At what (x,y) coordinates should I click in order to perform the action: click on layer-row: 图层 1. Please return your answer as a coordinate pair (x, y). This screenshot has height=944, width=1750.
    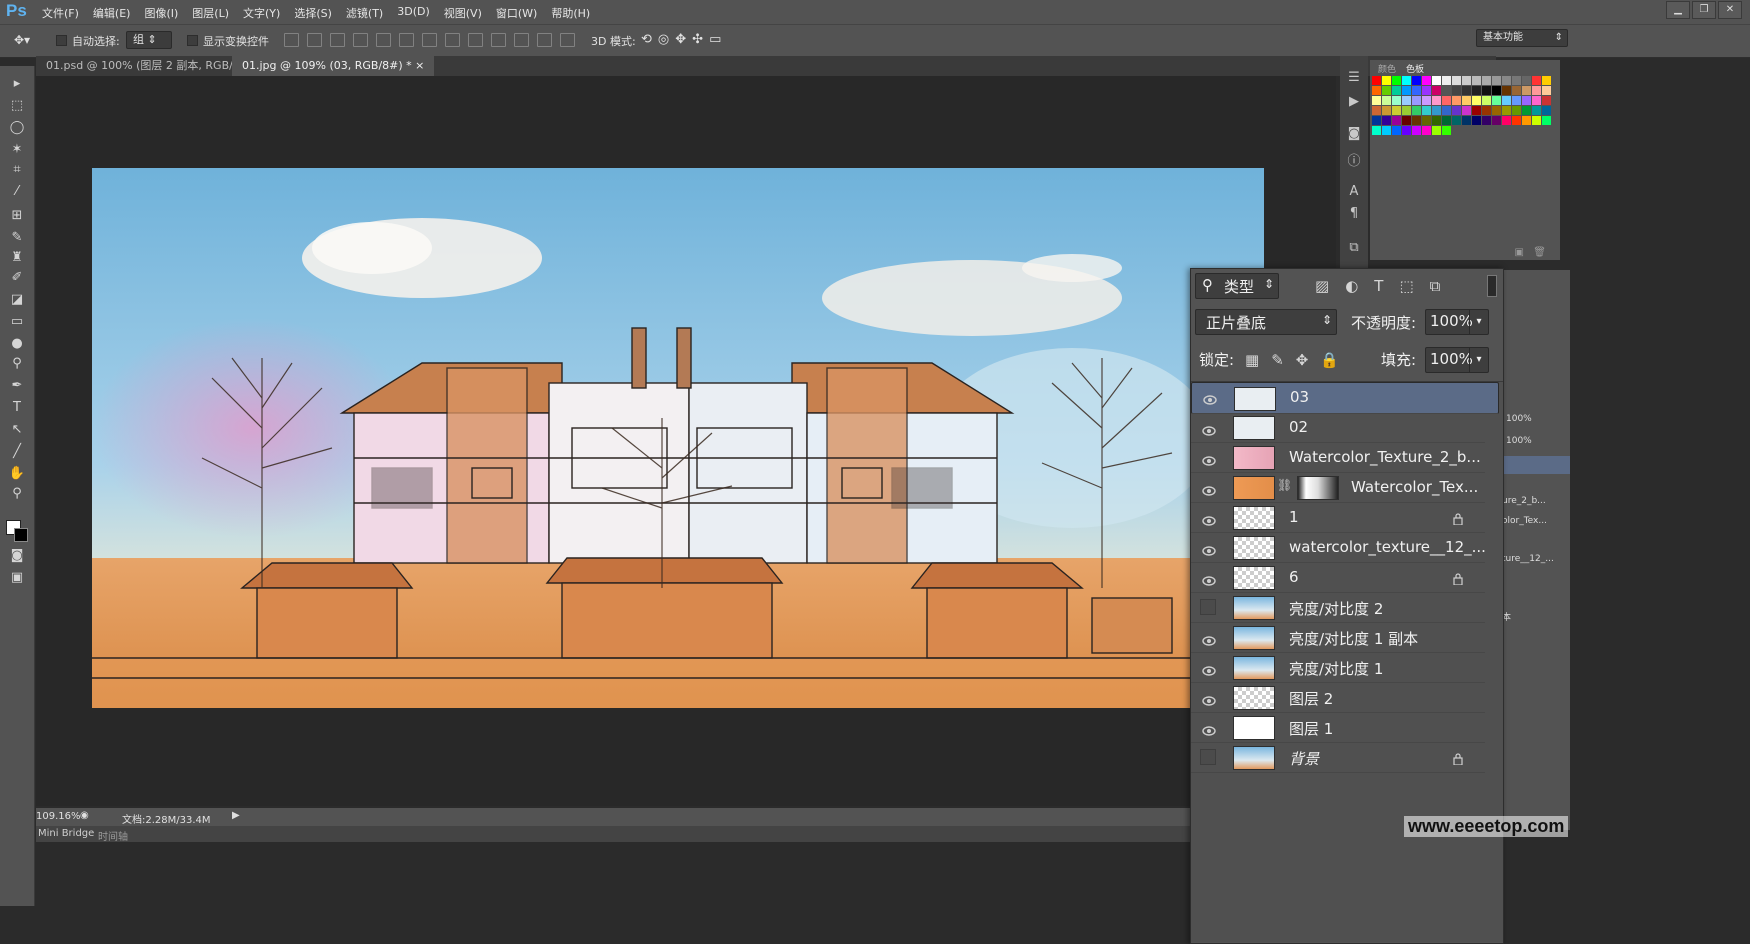
    Looking at the image, I should click on (1338, 727).